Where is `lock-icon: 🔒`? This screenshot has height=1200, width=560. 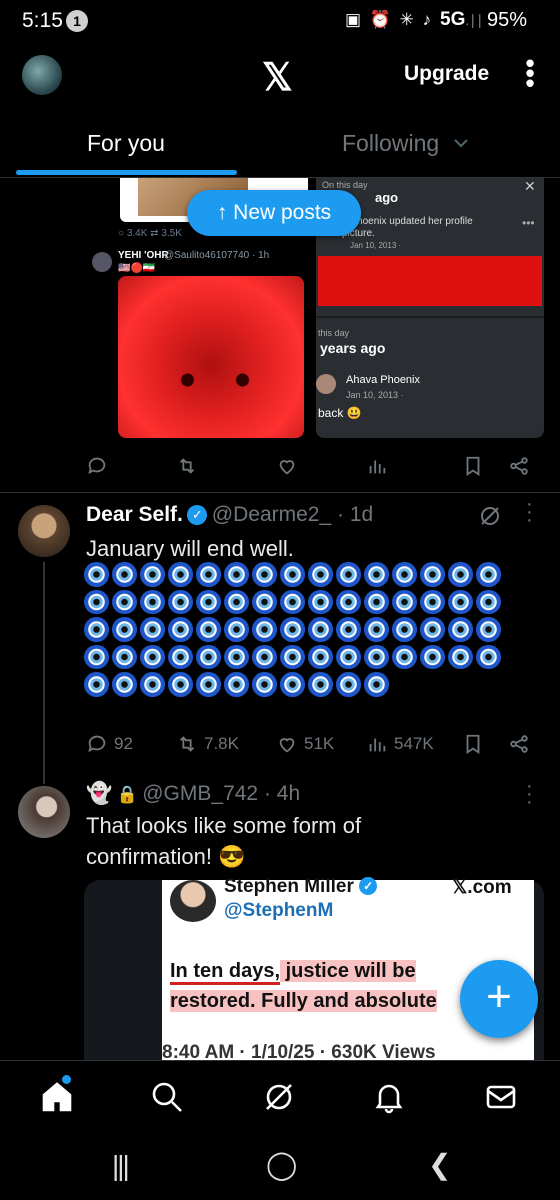
lock-icon: 🔒 is located at coordinates (127, 794).